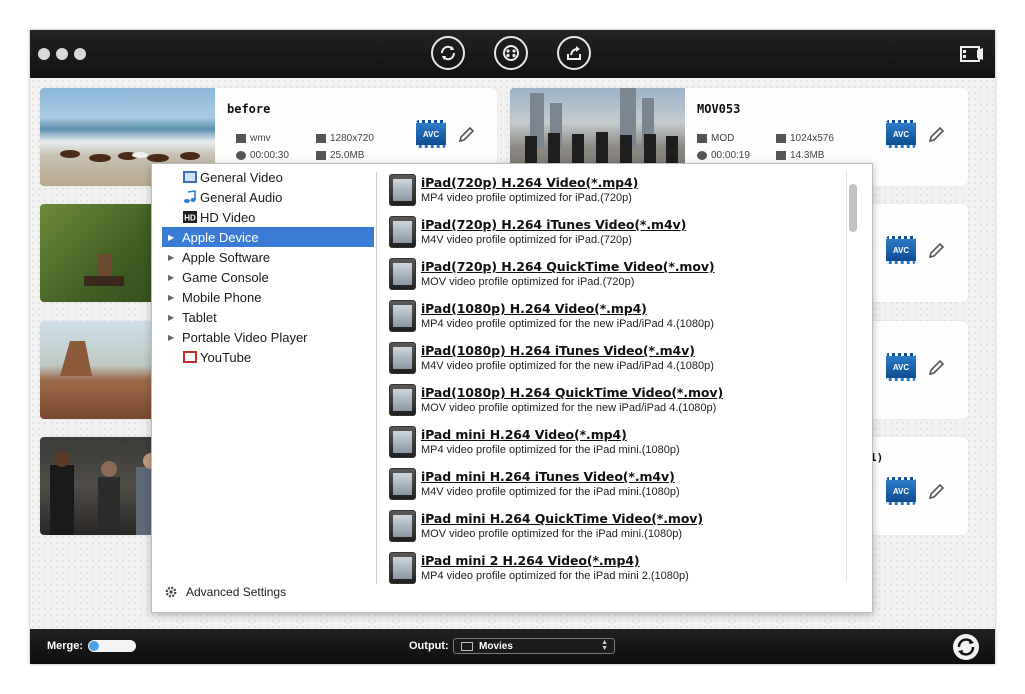 This screenshot has width=1025, height=694. I want to click on category-label: Apple Software, so click(226, 257).